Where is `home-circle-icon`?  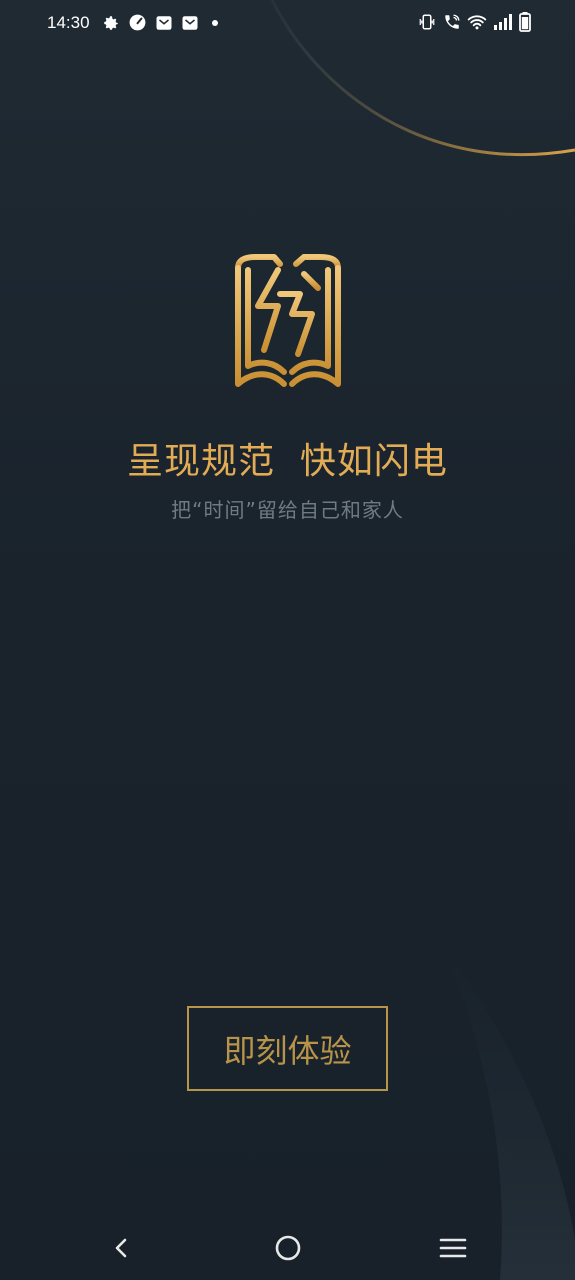 home-circle-icon is located at coordinates (288, 1248).